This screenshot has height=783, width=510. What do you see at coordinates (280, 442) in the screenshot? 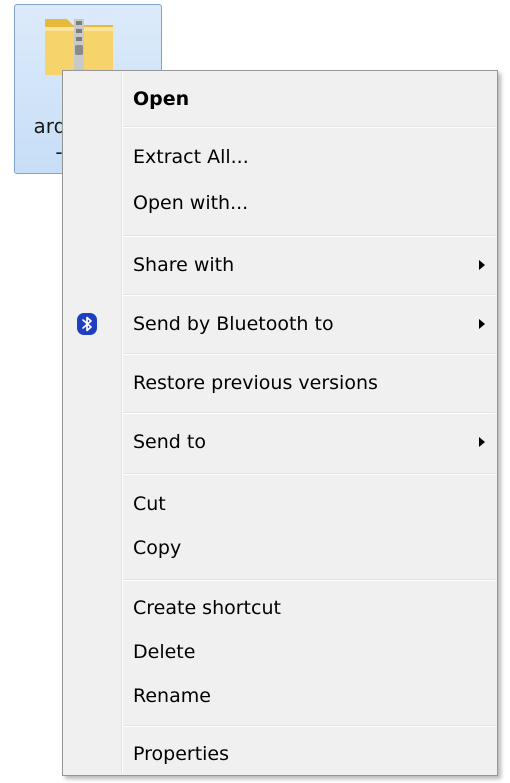
I see `menu-item-send-to: Send to` at bounding box center [280, 442].